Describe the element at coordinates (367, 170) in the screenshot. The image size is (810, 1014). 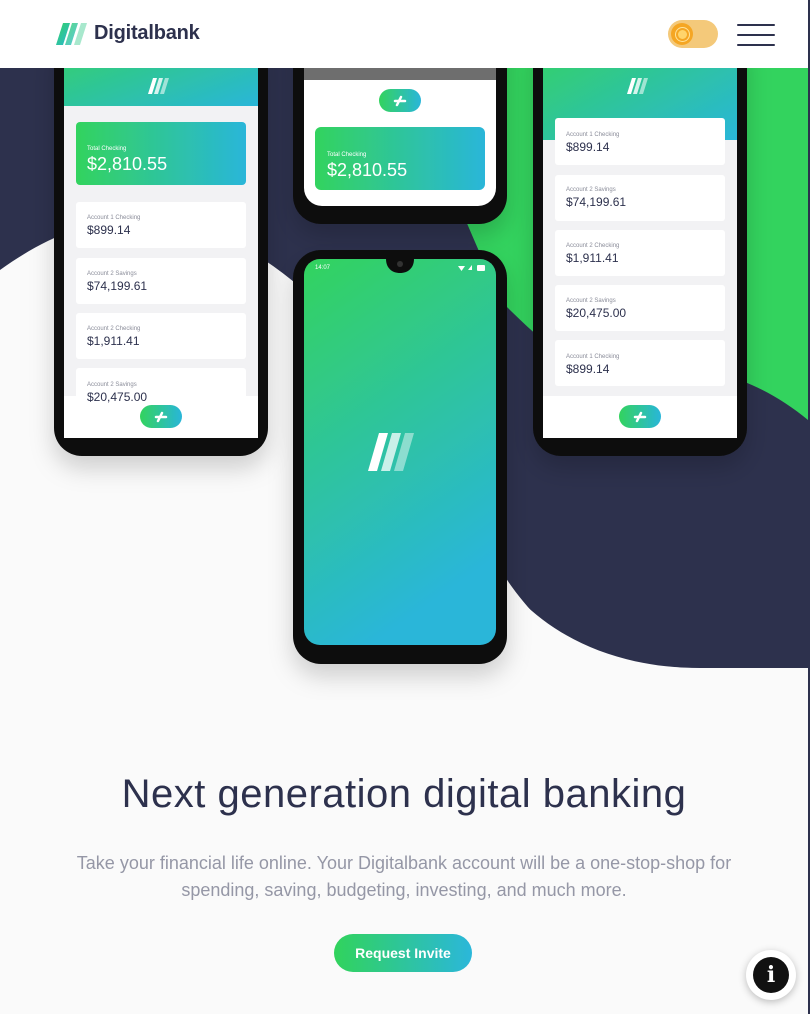
I see `middle-total-value: $2,810.55` at that location.